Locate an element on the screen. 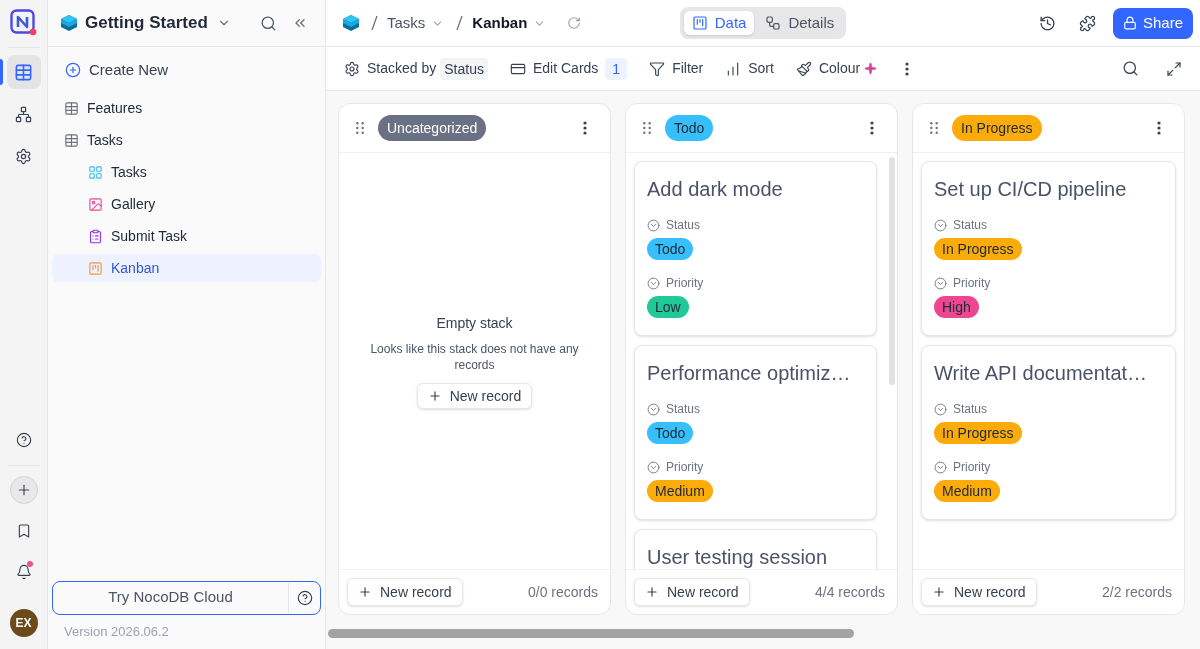 The image size is (1200, 649). paintbrush-icon is located at coordinates (803, 68).